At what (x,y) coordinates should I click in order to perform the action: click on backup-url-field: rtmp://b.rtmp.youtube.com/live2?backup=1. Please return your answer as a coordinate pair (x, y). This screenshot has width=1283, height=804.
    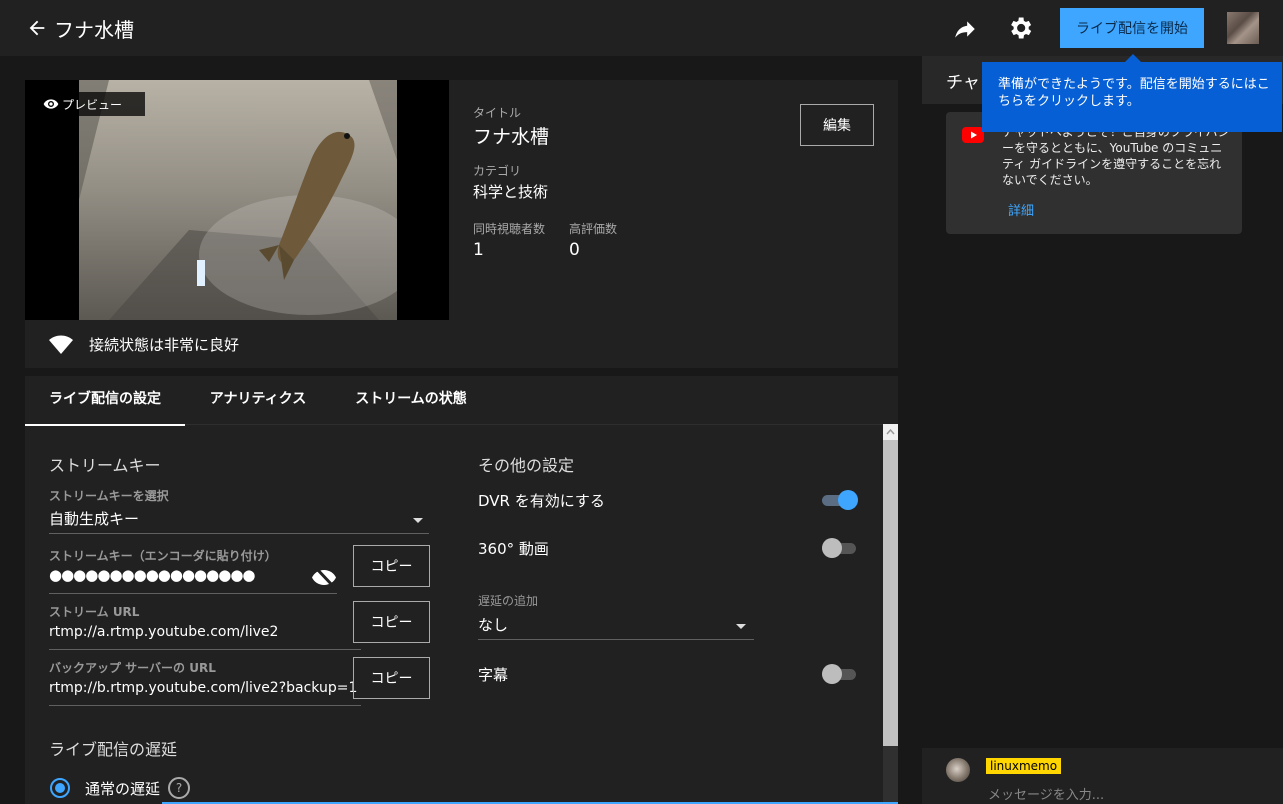
    Looking at the image, I should click on (205, 692).